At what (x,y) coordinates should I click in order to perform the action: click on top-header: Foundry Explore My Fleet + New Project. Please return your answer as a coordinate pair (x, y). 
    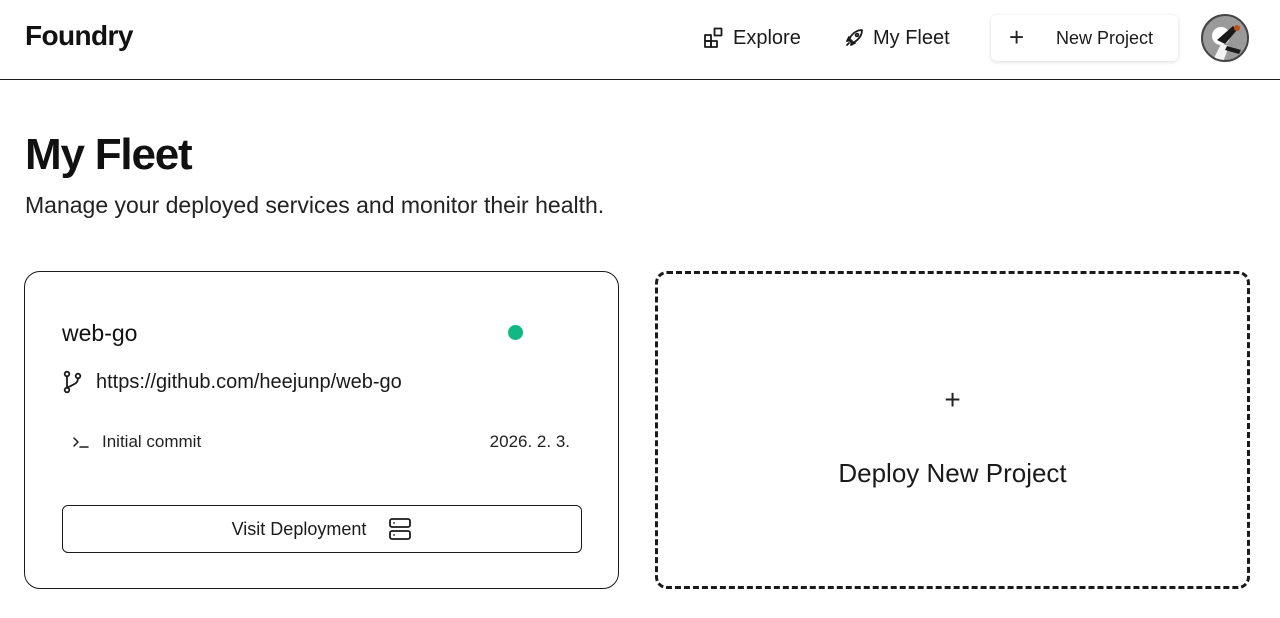
    Looking at the image, I should click on (640, 40).